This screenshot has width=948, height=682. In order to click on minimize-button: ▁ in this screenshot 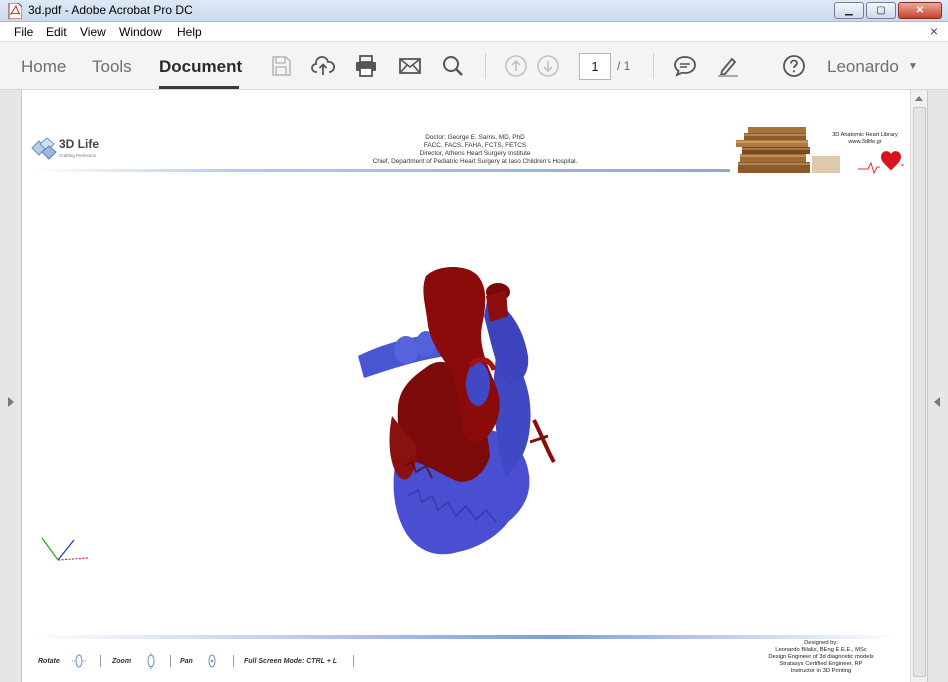, I will do `click(849, 10)`.